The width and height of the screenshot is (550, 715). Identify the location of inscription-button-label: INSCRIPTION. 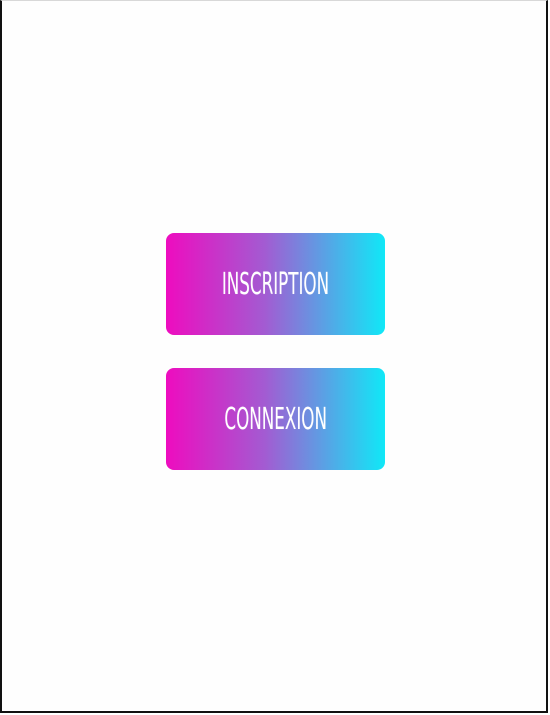
(275, 284).